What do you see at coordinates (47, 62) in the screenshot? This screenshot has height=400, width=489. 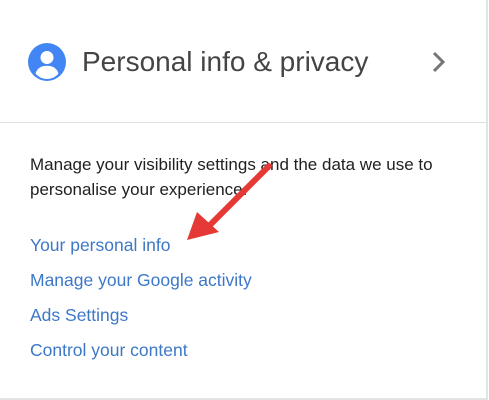 I see `avatar-icon` at bounding box center [47, 62].